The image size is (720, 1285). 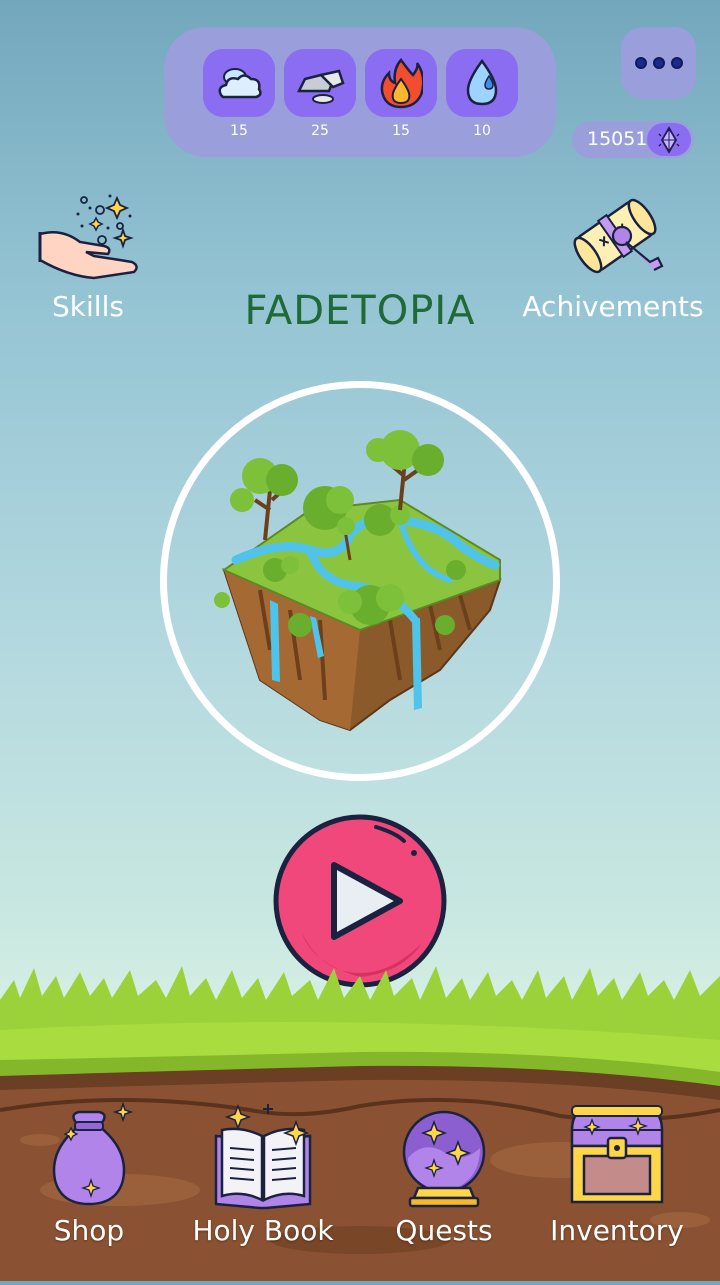 What do you see at coordinates (617, 1230) in the screenshot?
I see `nav-inventory-label: Inventory` at bounding box center [617, 1230].